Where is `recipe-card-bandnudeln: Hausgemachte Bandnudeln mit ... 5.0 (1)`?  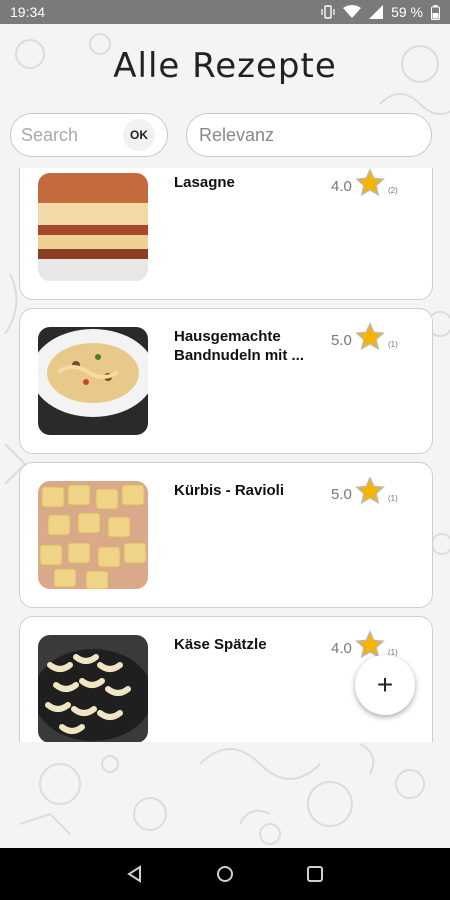
recipe-card-bandnudeln: Hausgemachte Bandnudeln mit ... 5.0 (1) is located at coordinates (226, 381).